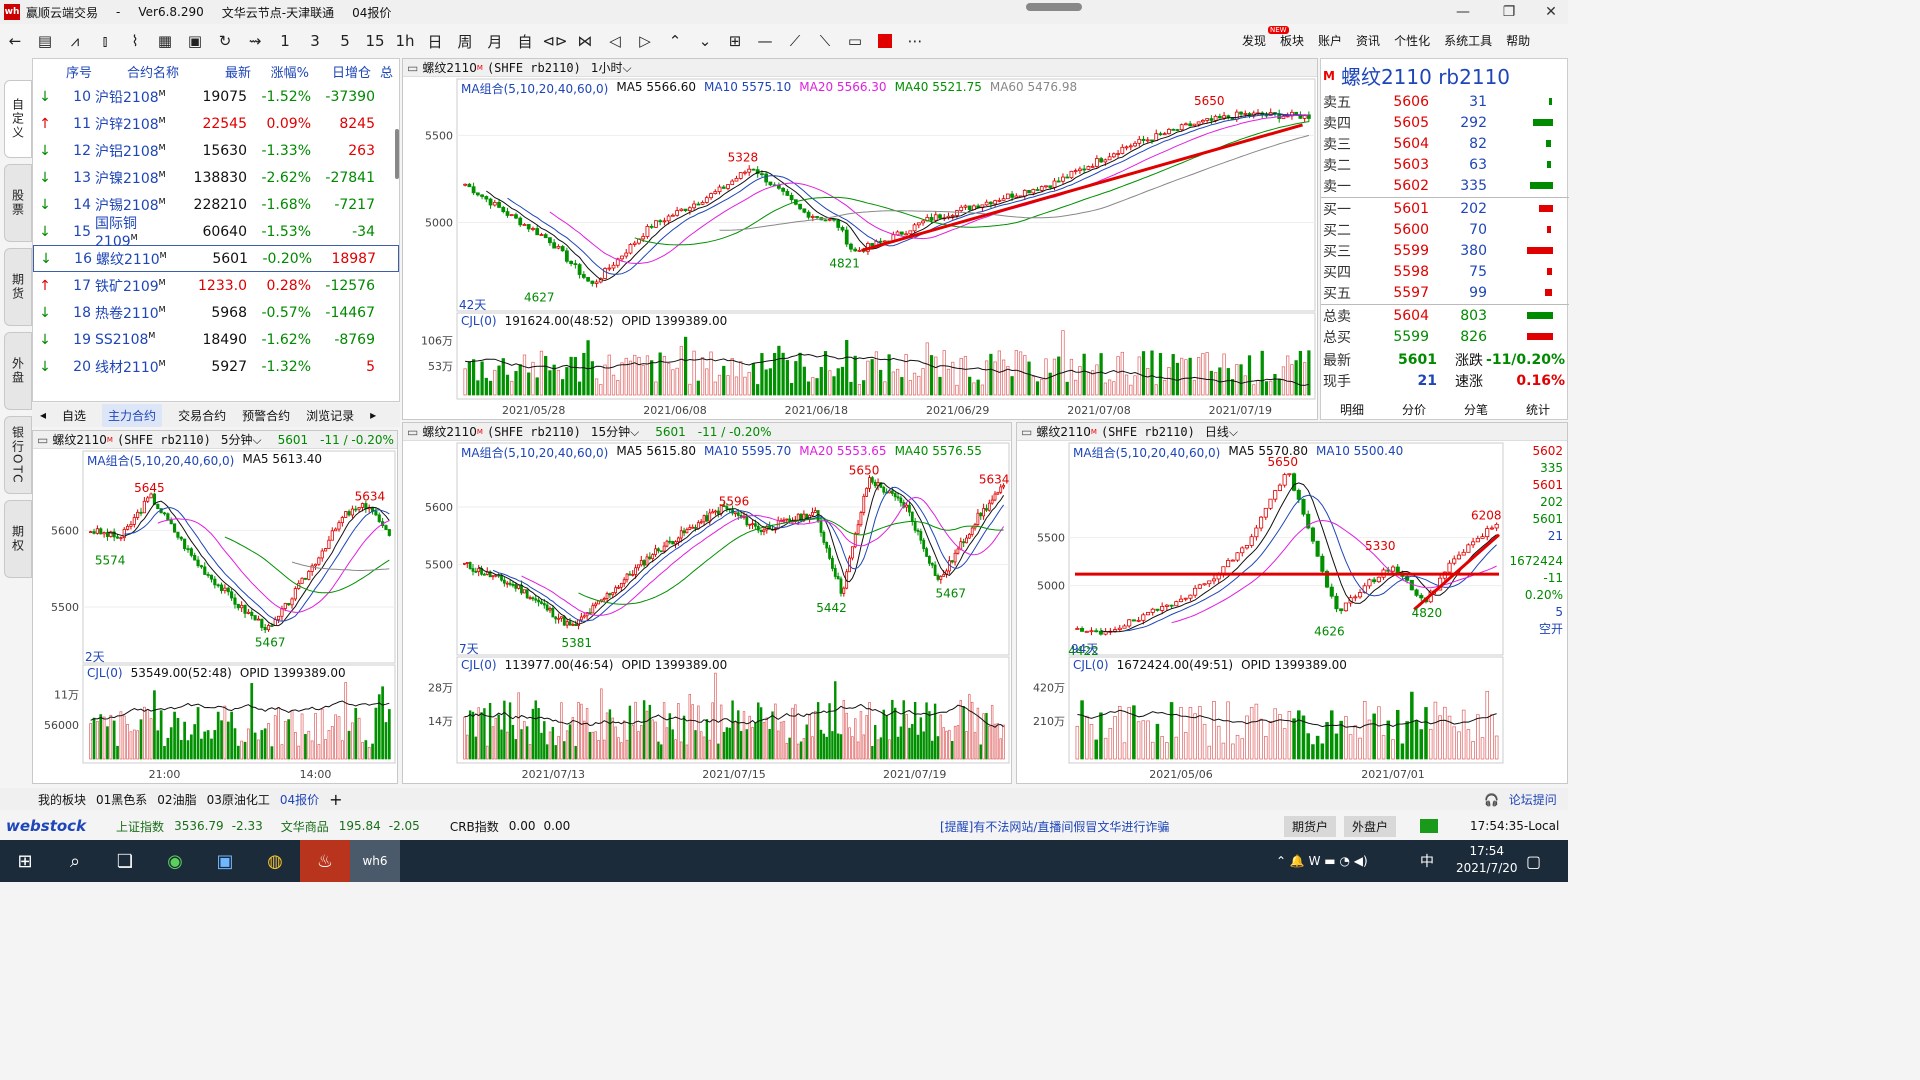 The width and height of the screenshot is (1920, 1080). Describe the element at coordinates (135, 41) in the screenshot. I see `tick-chart-icon: ⌇` at that location.